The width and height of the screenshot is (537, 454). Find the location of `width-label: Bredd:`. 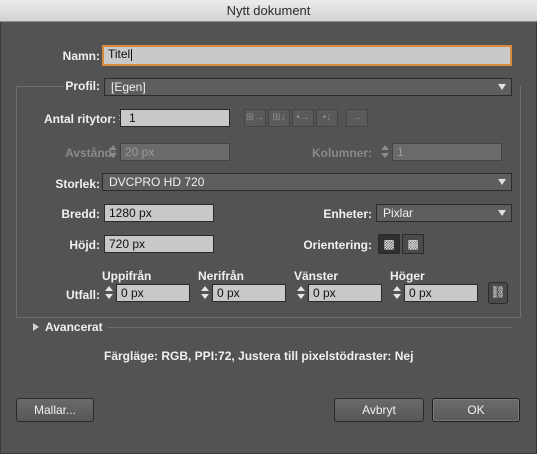

width-label: Bredd: is located at coordinates (80, 214).